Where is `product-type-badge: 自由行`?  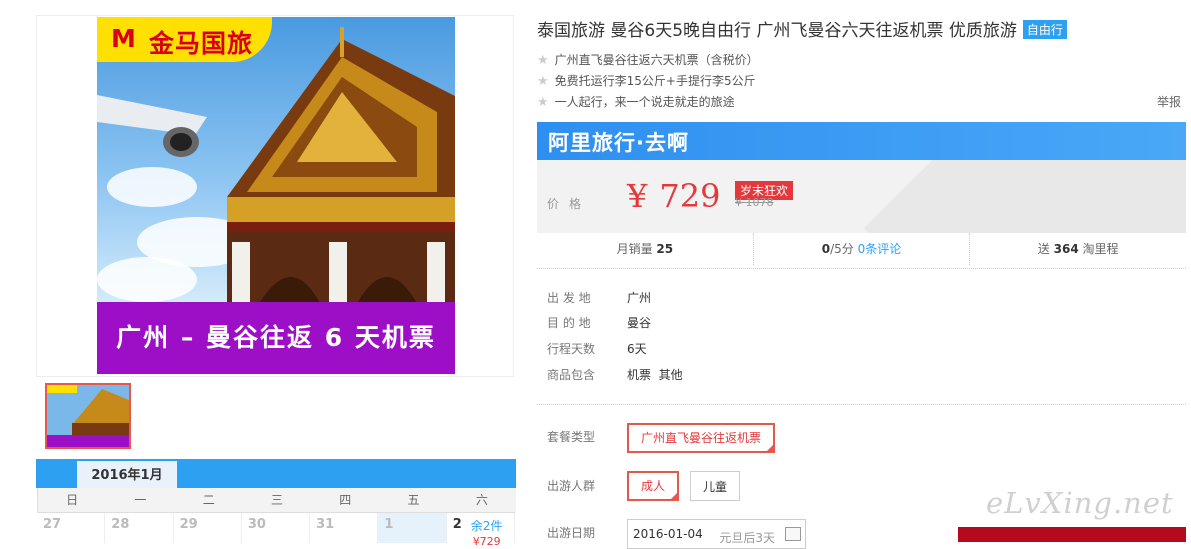
product-type-badge: 自由行 is located at coordinates (1044, 29).